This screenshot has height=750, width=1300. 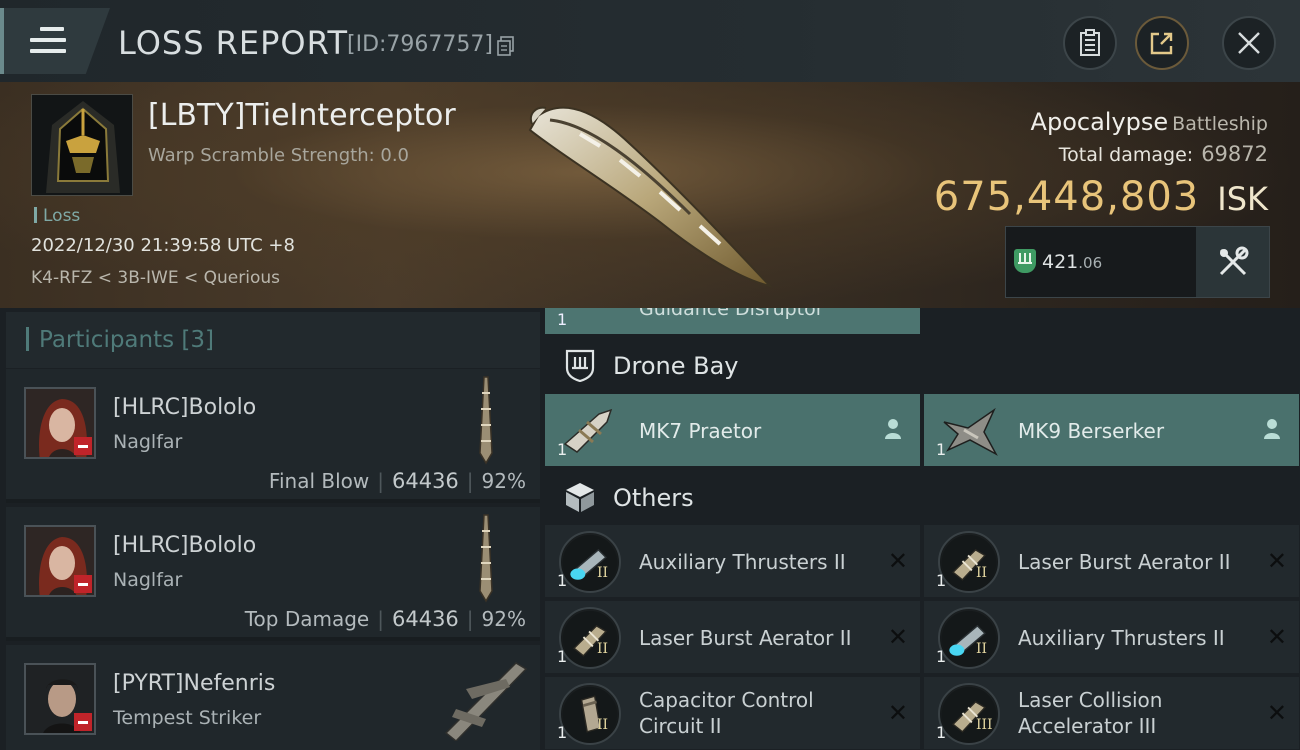 I want to click on tech-level-badge: III, so click(x=984, y=725).